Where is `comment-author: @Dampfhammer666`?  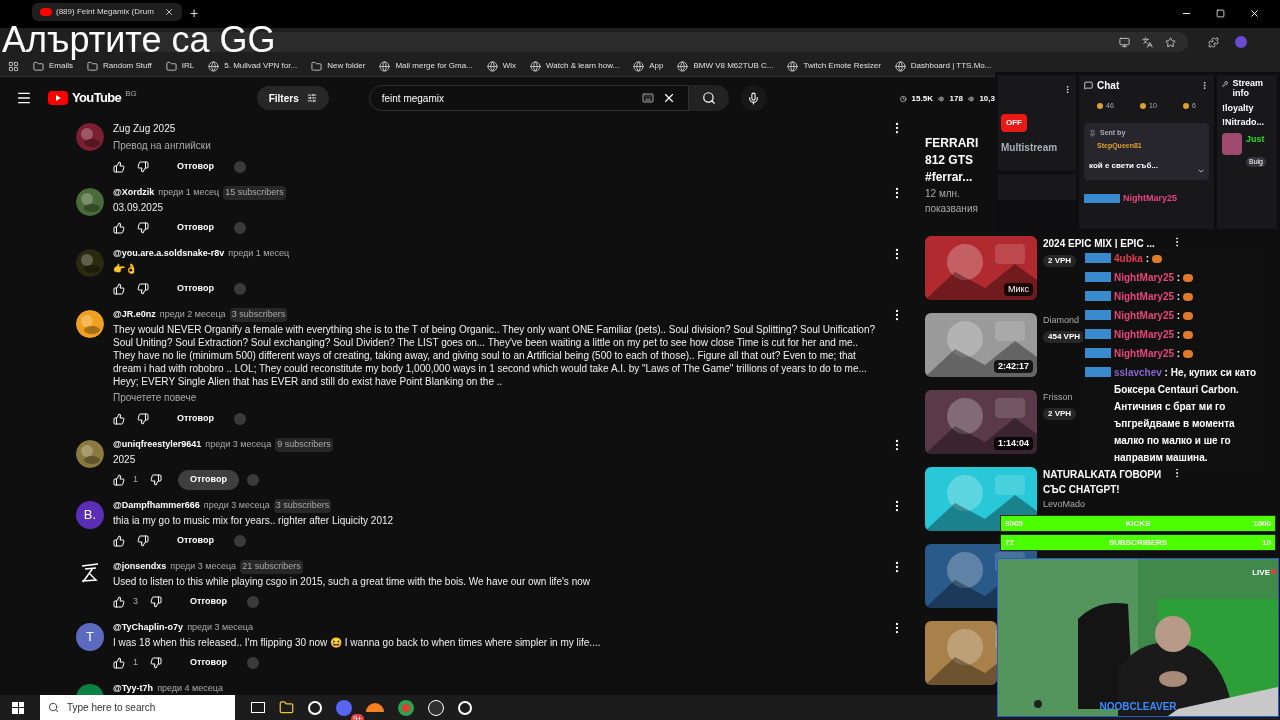 comment-author: @Dampfhammer666 is located at coordinates (156, 506).